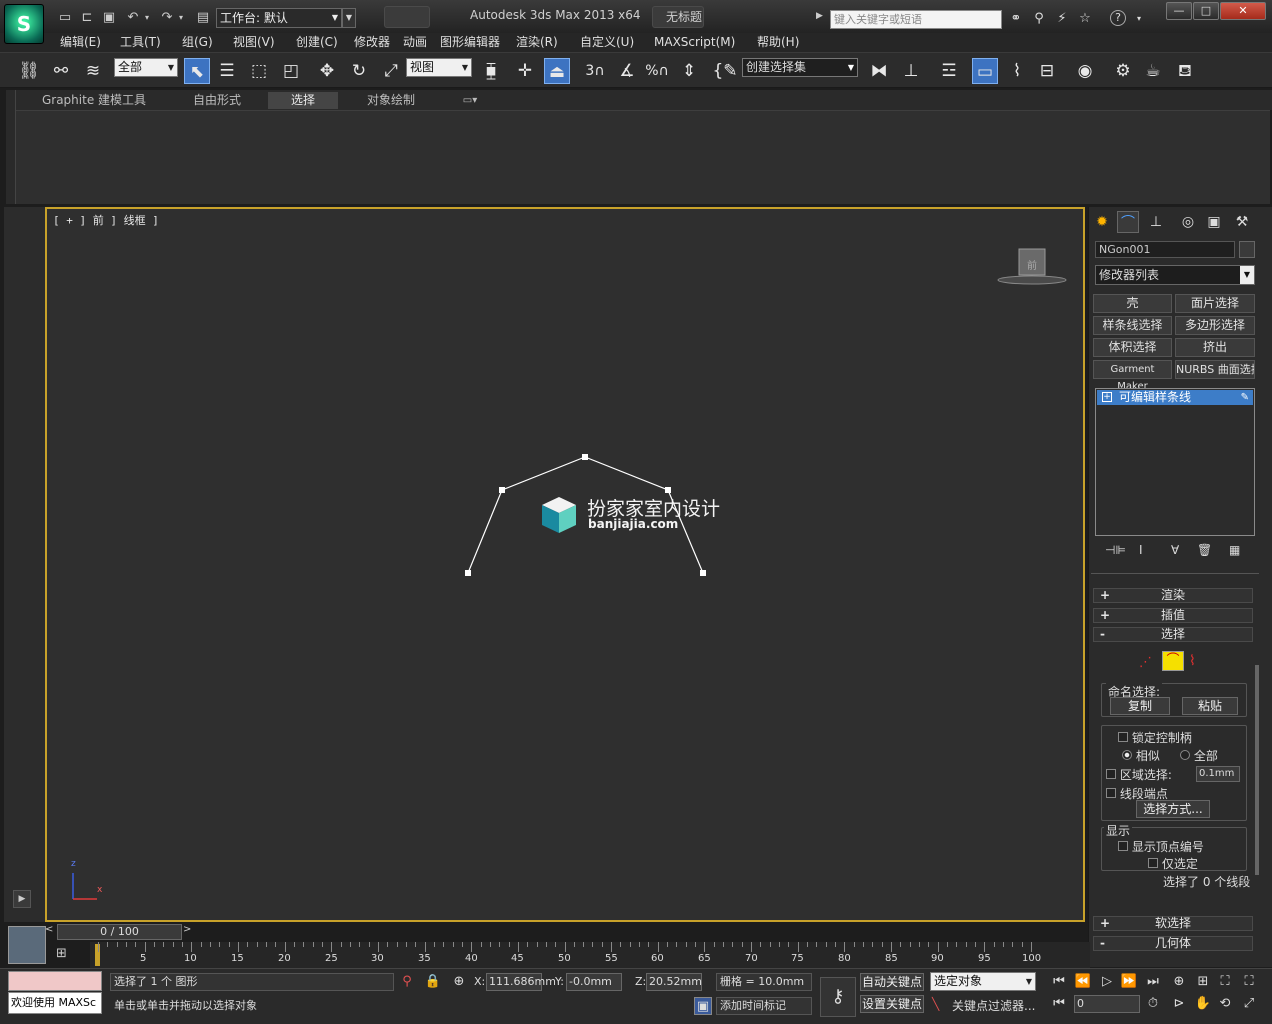 The image size is (1272, 1024). I want to click on lock-handles-checkbox, so click(1123, 737).